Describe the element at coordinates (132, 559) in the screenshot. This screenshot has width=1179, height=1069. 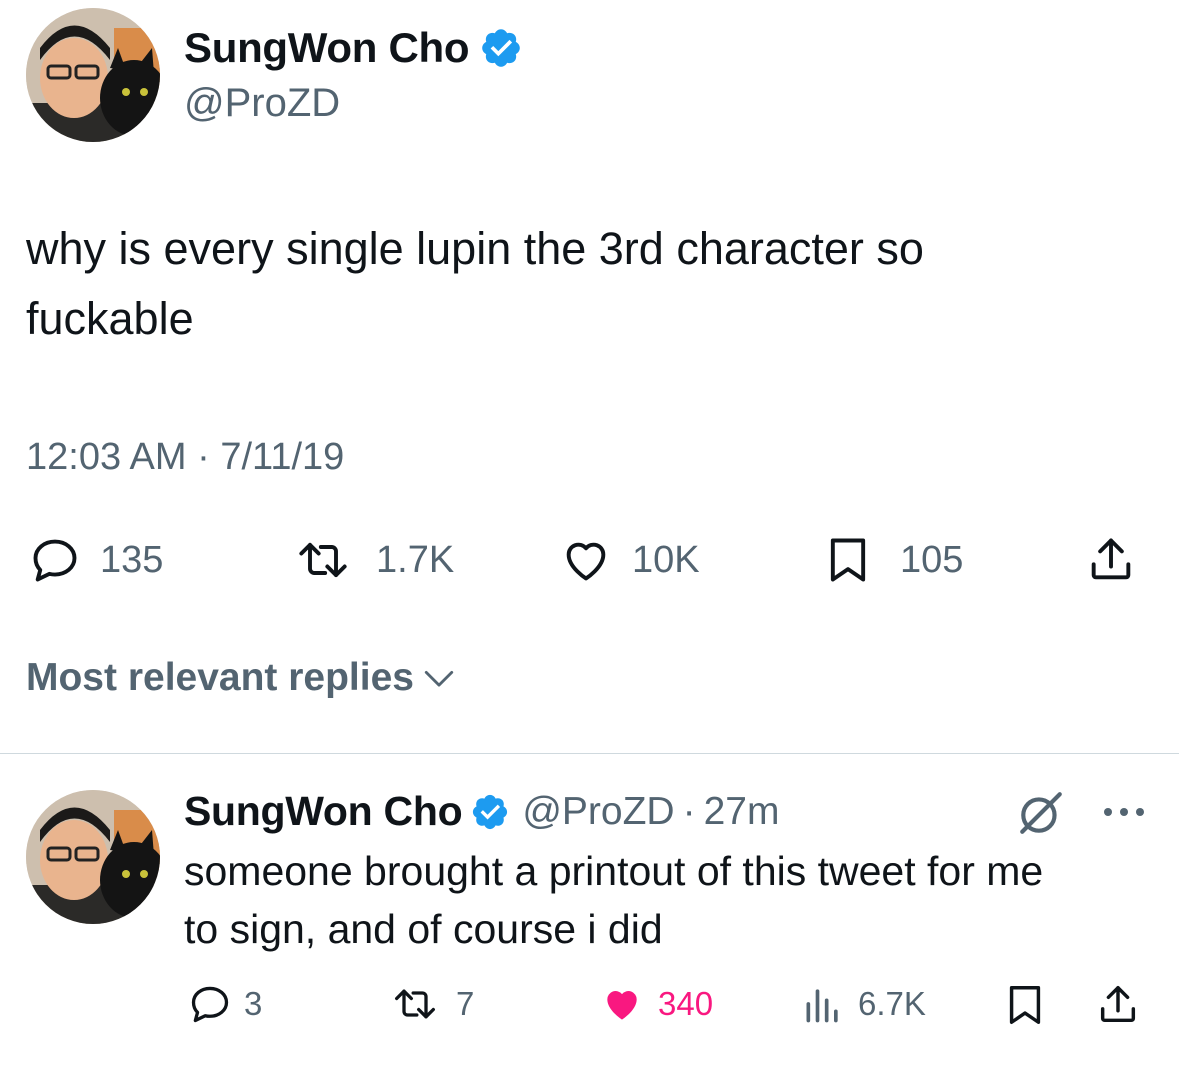
I see `reply-count: 135` at that location.